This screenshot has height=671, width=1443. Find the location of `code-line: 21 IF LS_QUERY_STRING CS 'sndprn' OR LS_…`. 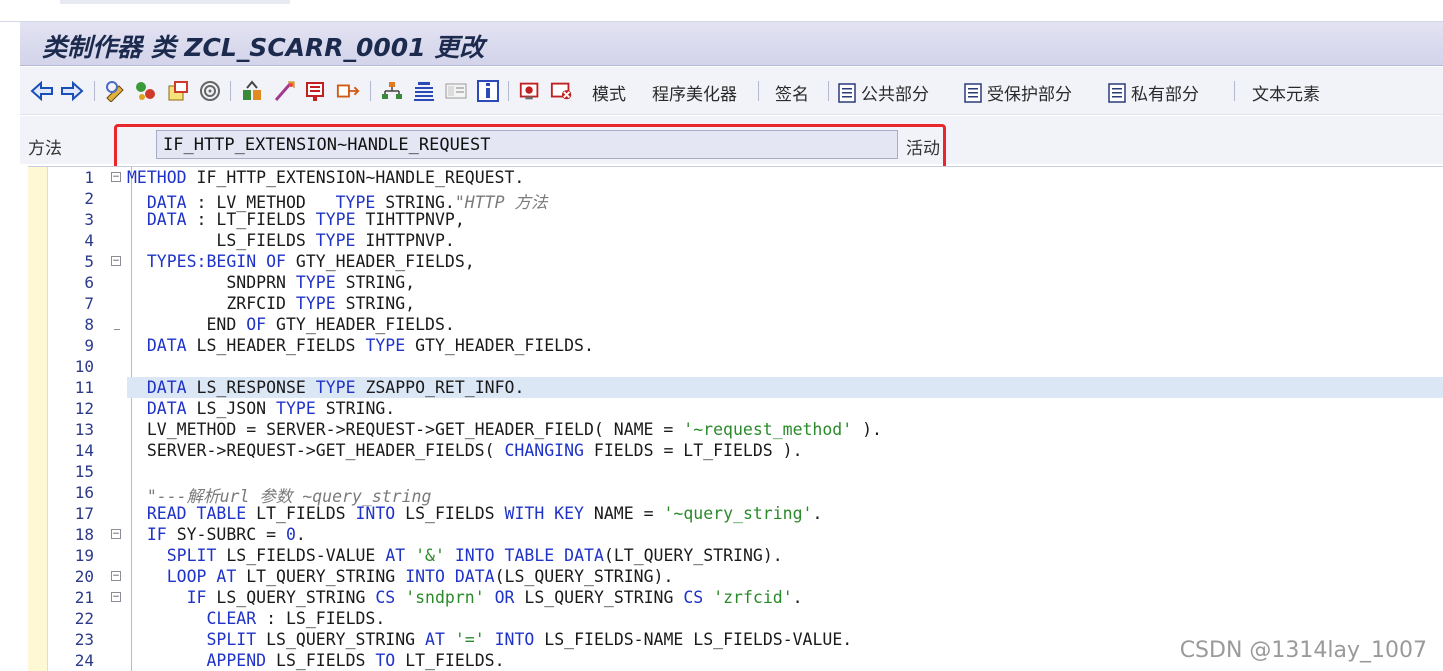

code-line: 21 IF LS_QUERY_STRING CS 'sndprn' OR LS_… is located at coordinates (735, 597).